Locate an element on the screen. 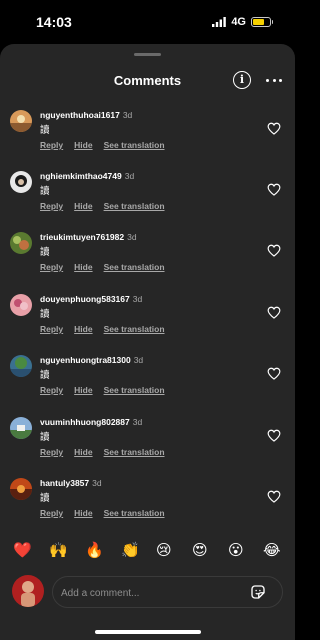  laughing-tears-emoji: 😂 is located at coordinates (272, 550).